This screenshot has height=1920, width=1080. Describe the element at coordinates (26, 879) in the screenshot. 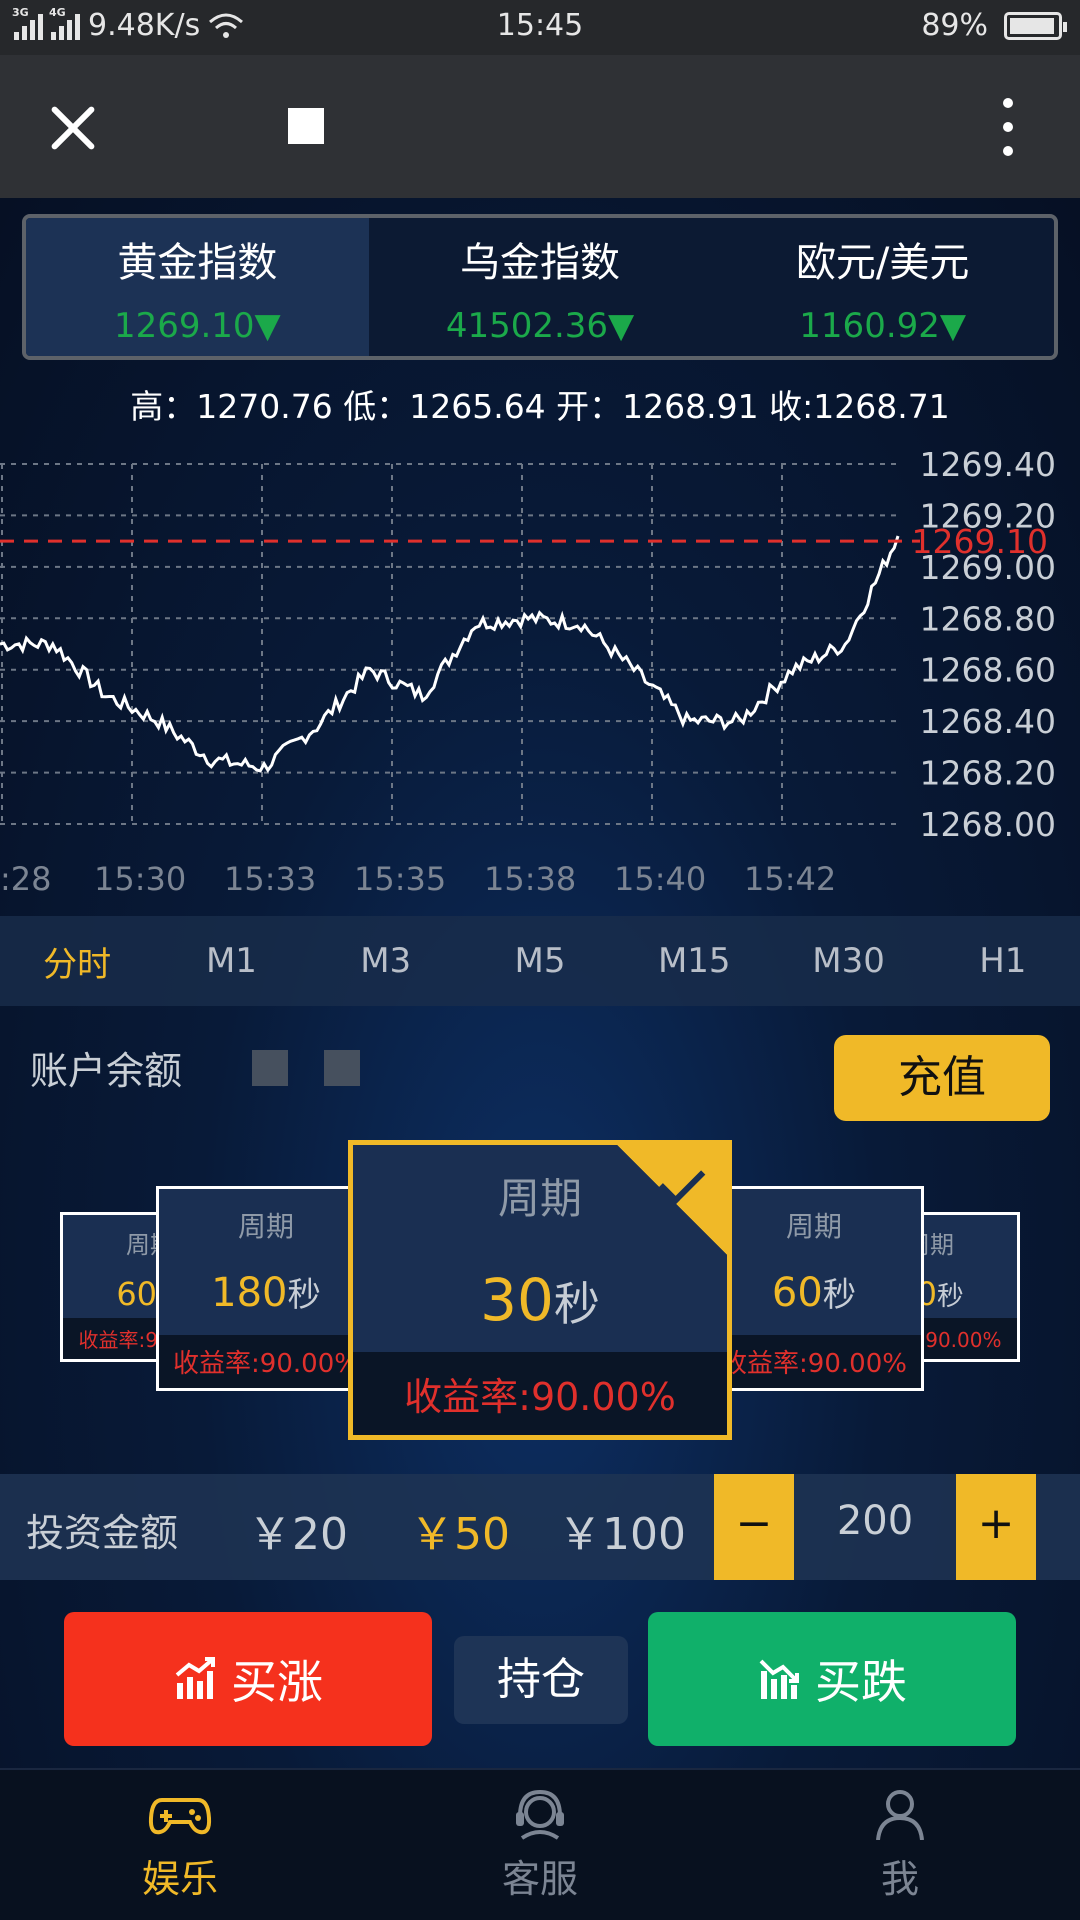

I see `x-tick-label: :28` at that location.